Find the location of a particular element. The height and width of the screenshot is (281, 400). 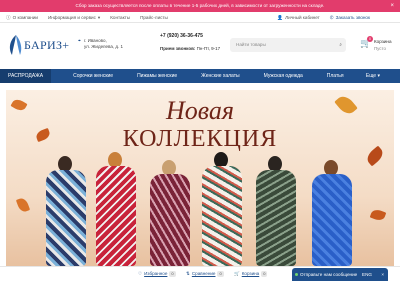

phone-icon: ✆ is located at coordinates (331, 17).